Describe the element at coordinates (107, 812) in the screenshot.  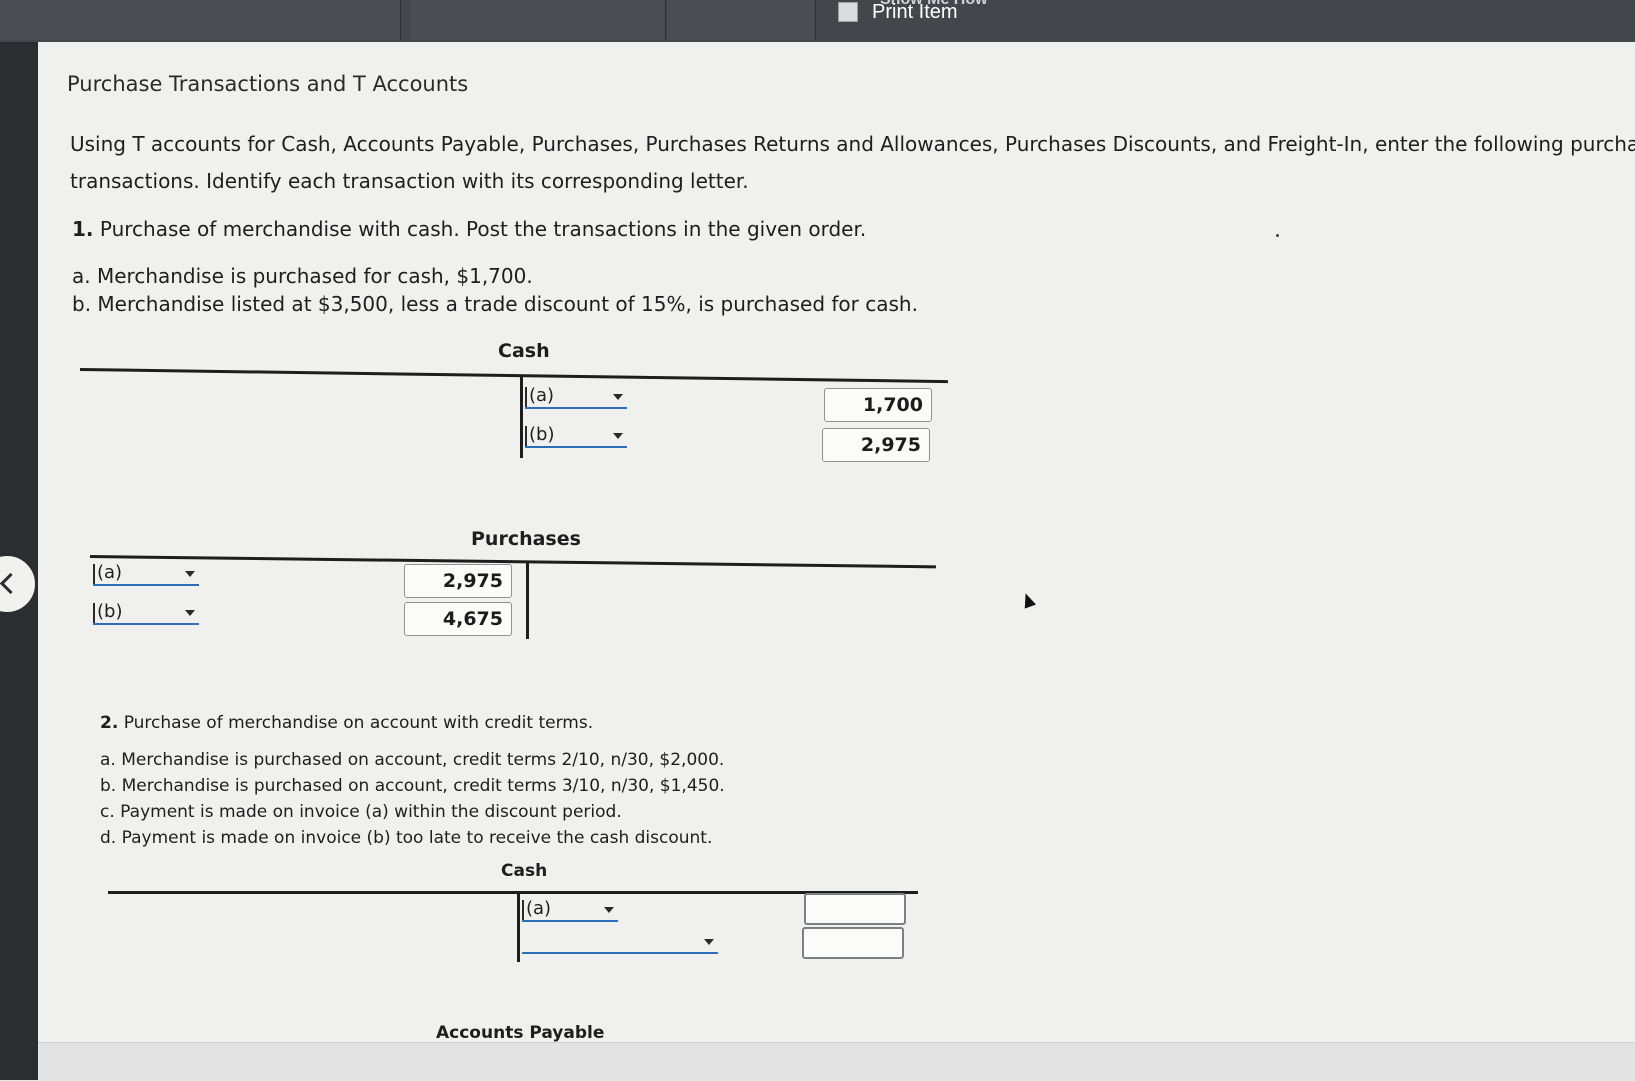
I see `item-letter: c.` at that location.